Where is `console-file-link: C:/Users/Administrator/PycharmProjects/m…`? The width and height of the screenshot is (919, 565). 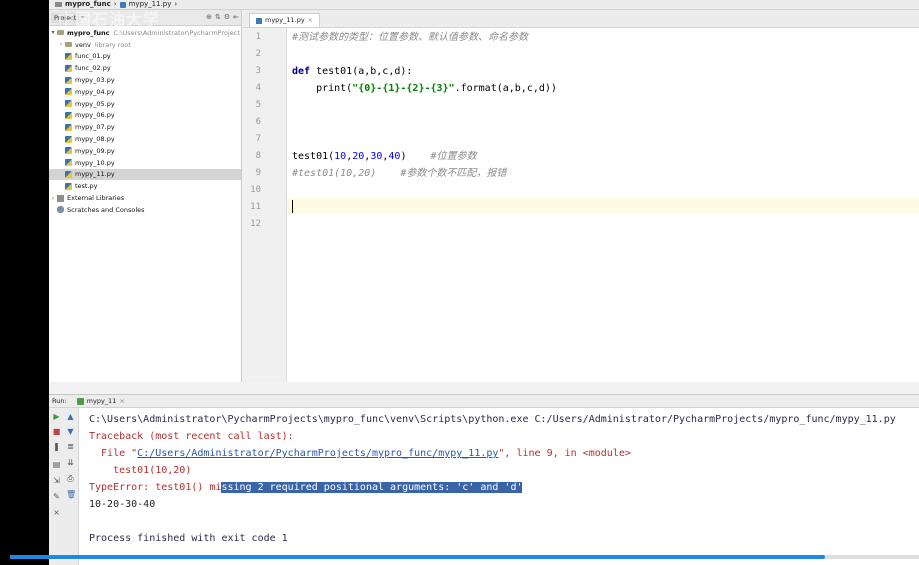
console-file-link: C:/Users/Administrator/PycharmProjects/m… is located at coordinates (317, 453).